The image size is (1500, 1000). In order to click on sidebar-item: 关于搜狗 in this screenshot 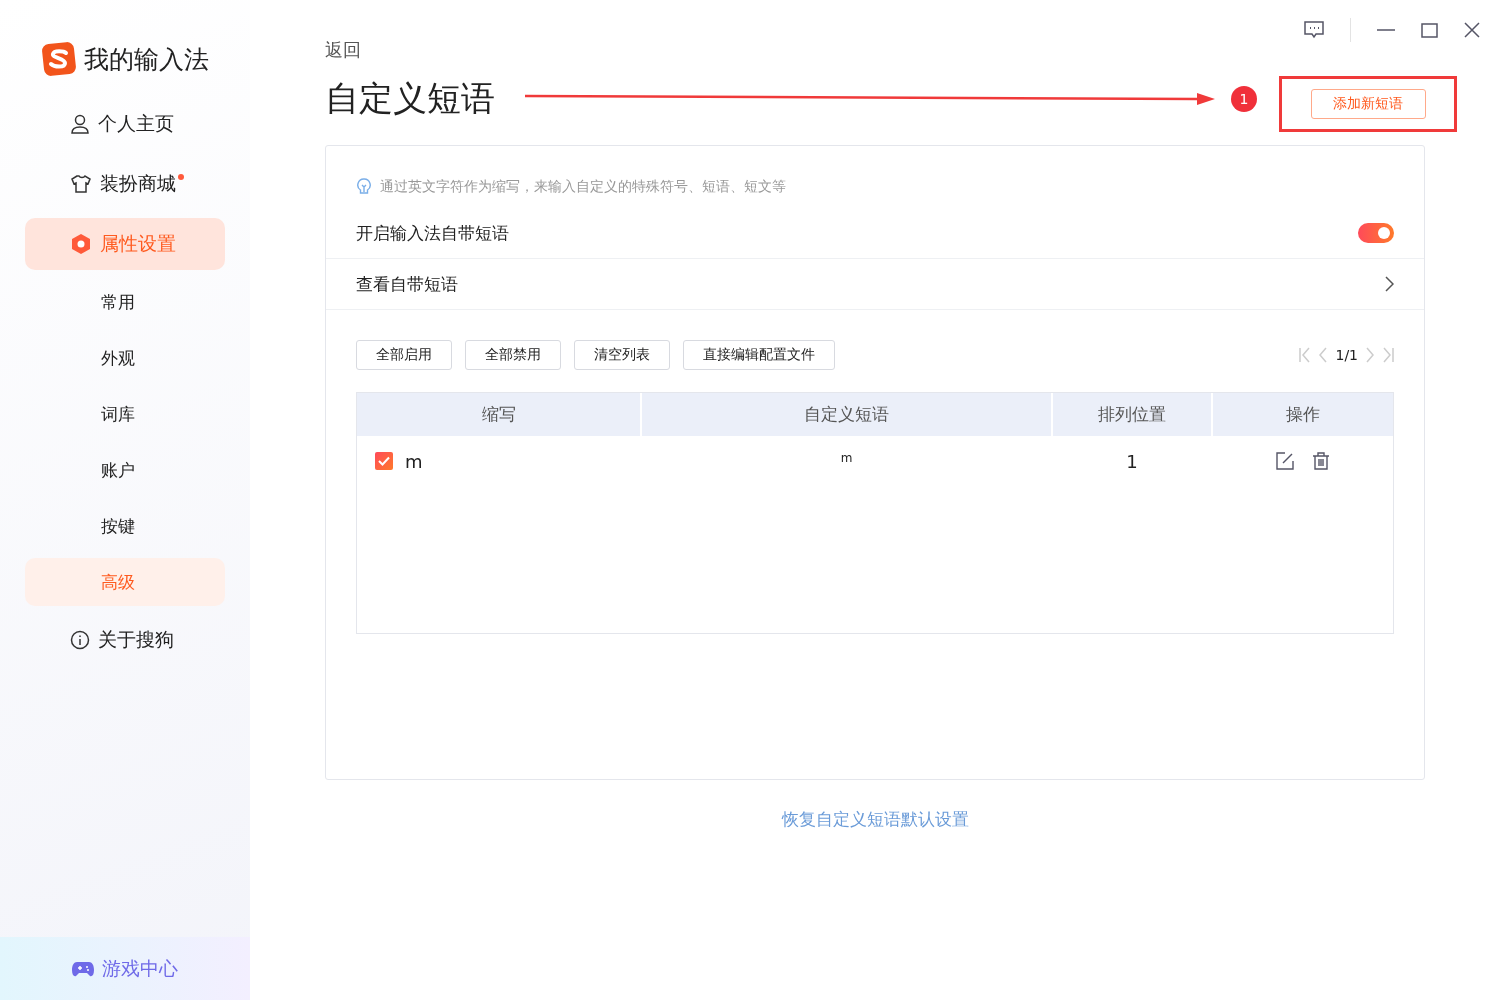, I will do `click(125, 640)`.